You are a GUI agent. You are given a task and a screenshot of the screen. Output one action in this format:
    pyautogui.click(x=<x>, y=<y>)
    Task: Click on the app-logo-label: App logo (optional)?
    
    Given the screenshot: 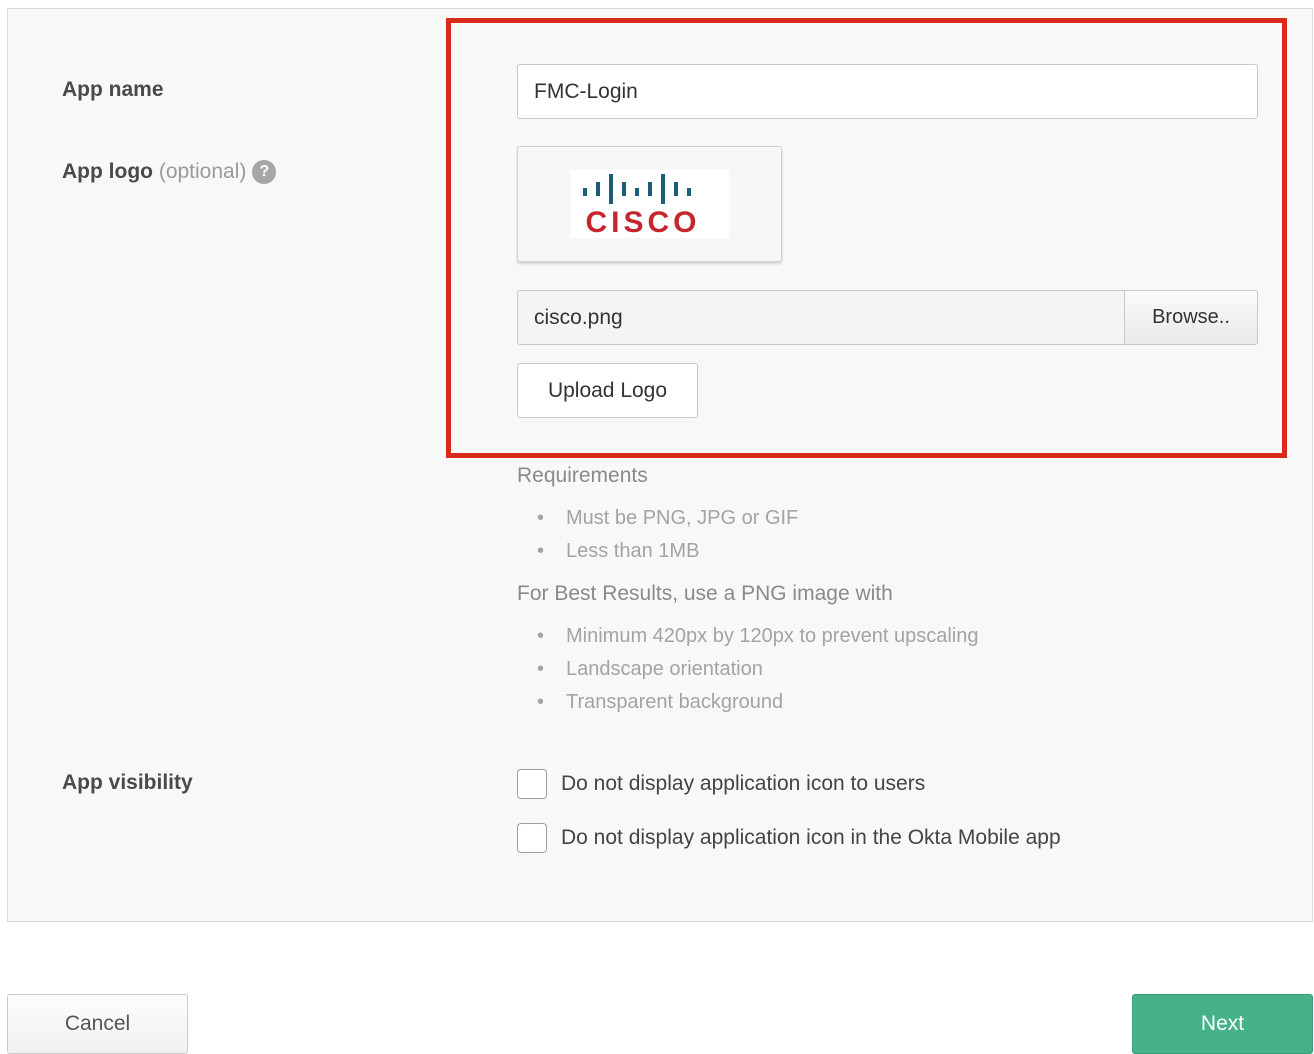 What is the action you would take?
    pyautogui.click(x=169, y=172)
    